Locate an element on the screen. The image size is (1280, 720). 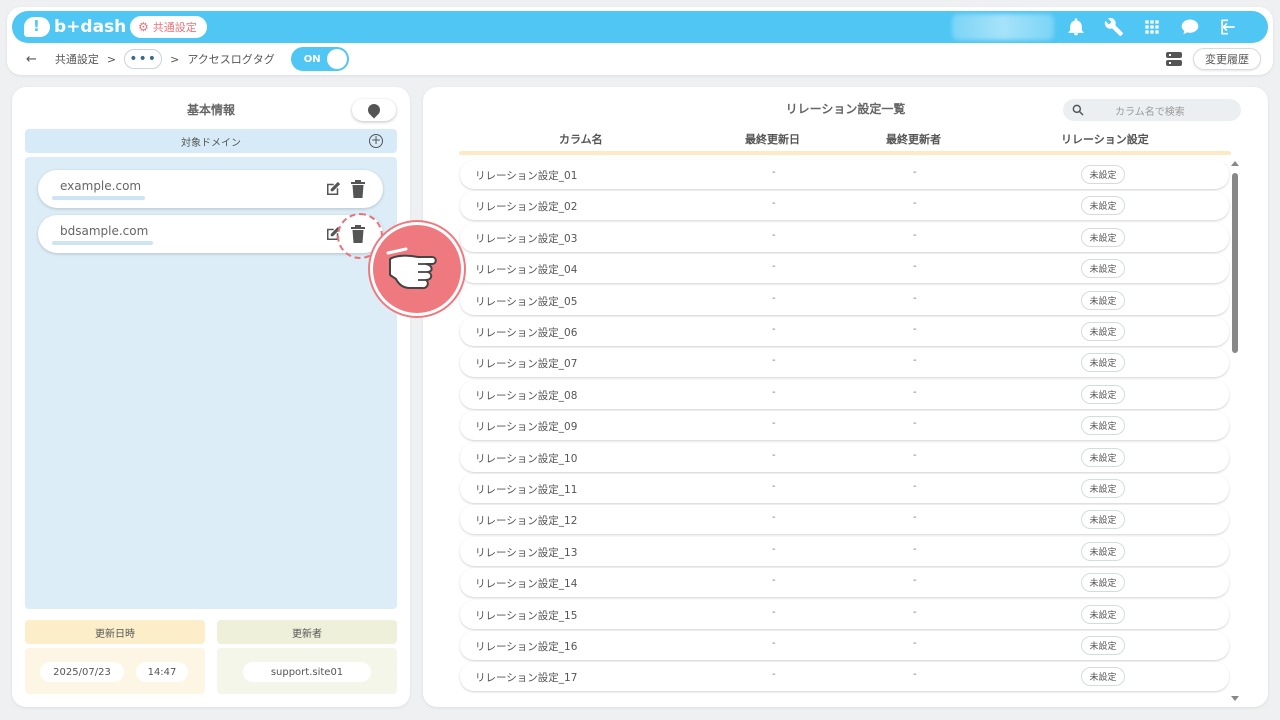
table-row: リレーション設定_15 - - 未設定 is located at coordinates (844, 614).